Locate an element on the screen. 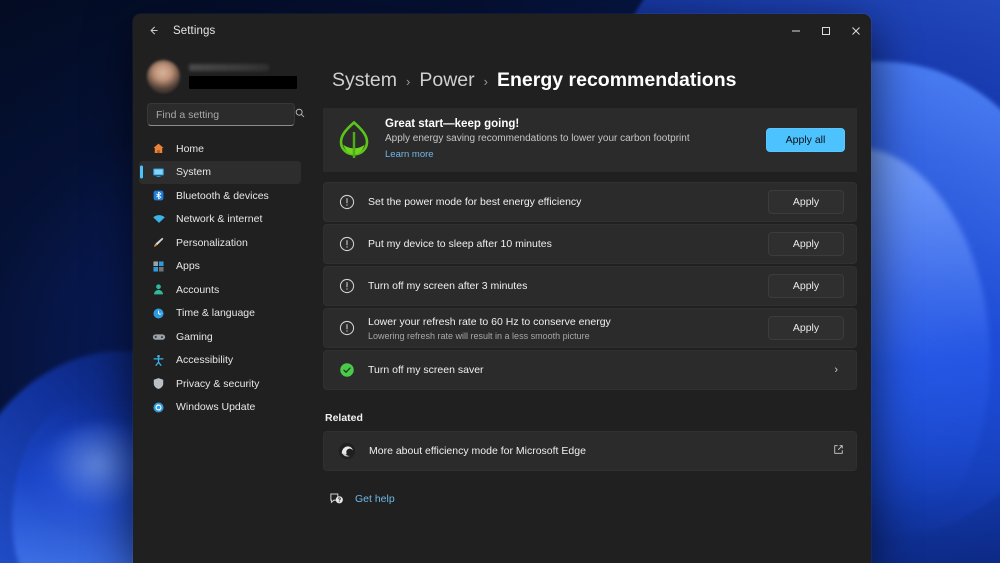 The height and width of the screenshot is (563, 1000). account-email-redacted is located at coordinates (243, 82).